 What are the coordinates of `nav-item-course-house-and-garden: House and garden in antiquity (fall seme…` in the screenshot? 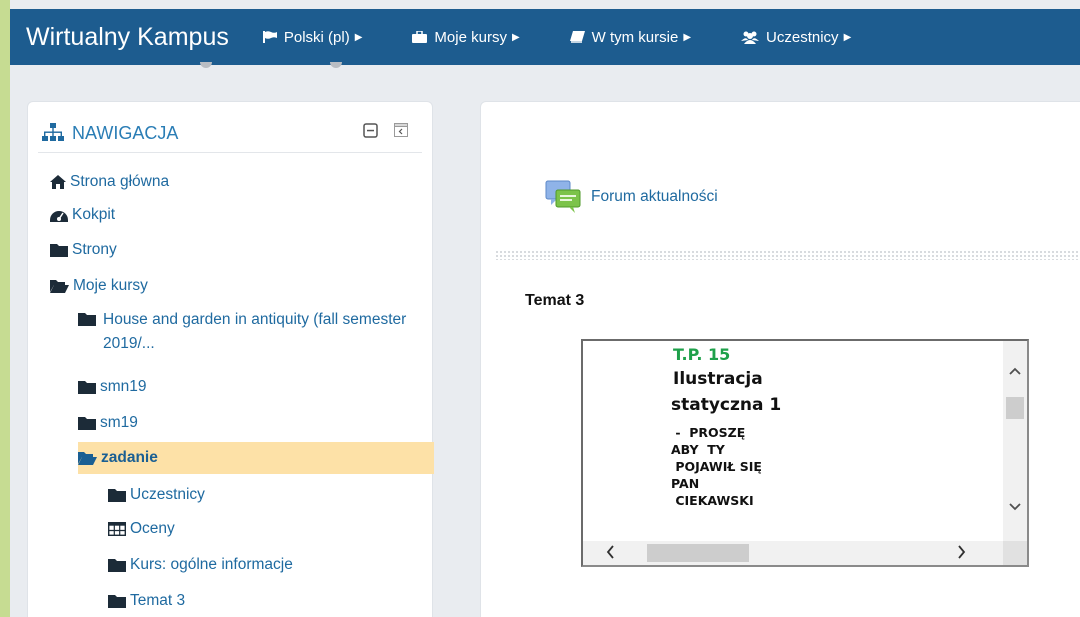 It's located at (253, 332).